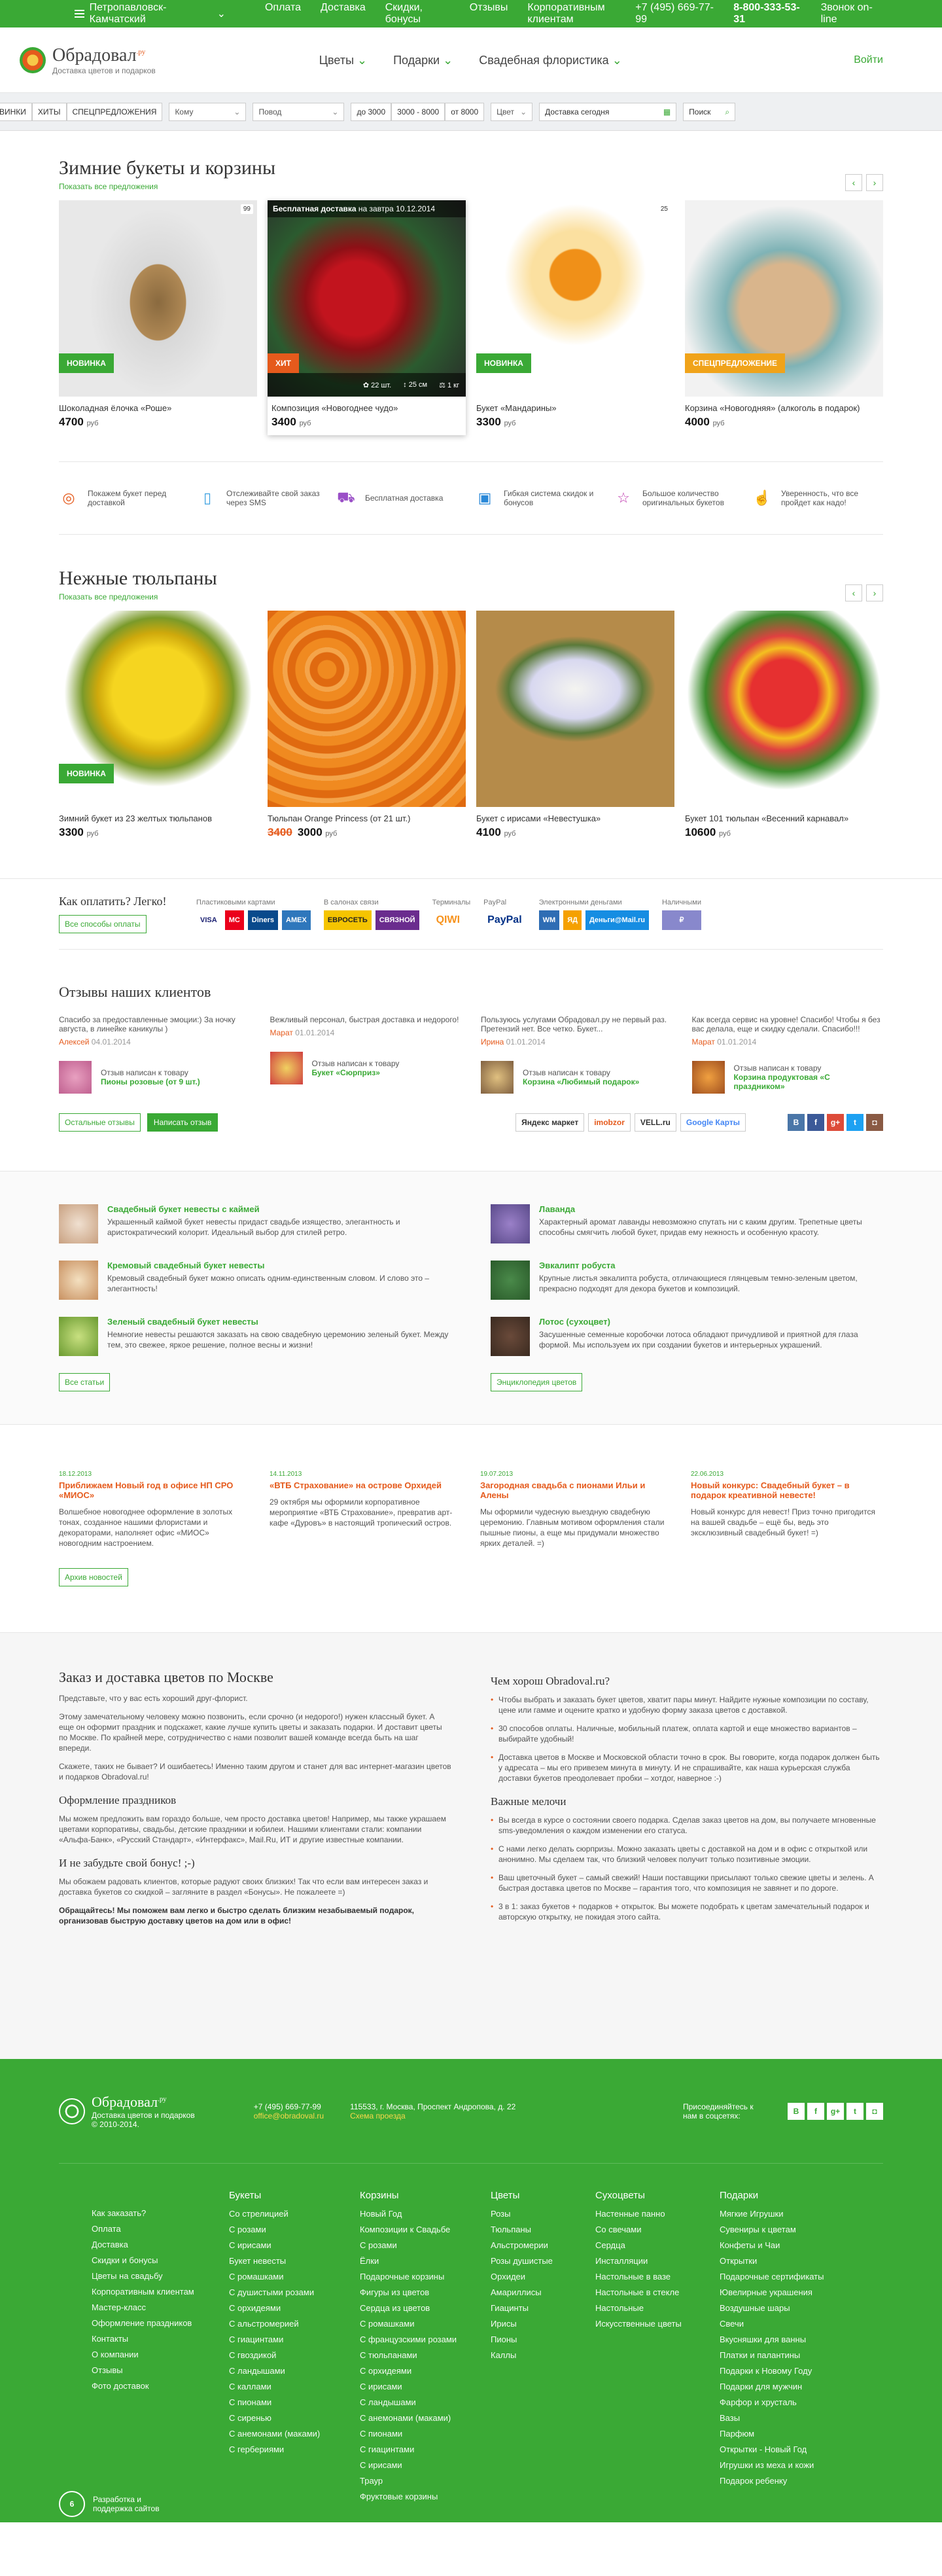 The image size is (942, 2576). What do you see at coordinates (150, 2386) in the screenshot?
I see `footer-link: Фото доставок` at bounding box center [150, 2386].